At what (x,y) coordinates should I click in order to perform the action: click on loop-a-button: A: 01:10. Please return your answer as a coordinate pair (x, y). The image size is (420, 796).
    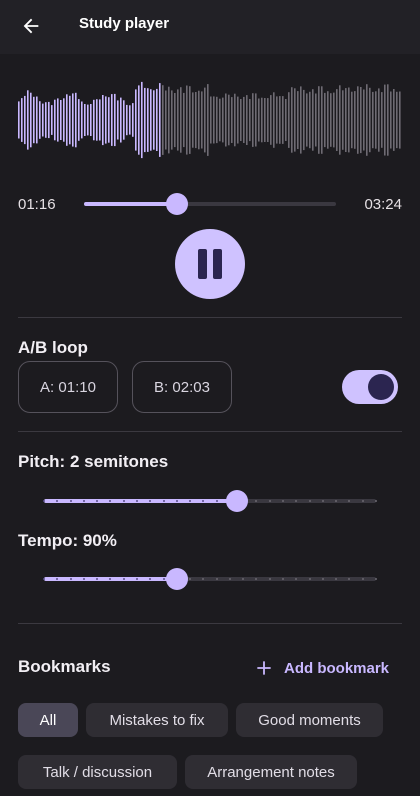
    Looking at the image, I should click on (68, 387).